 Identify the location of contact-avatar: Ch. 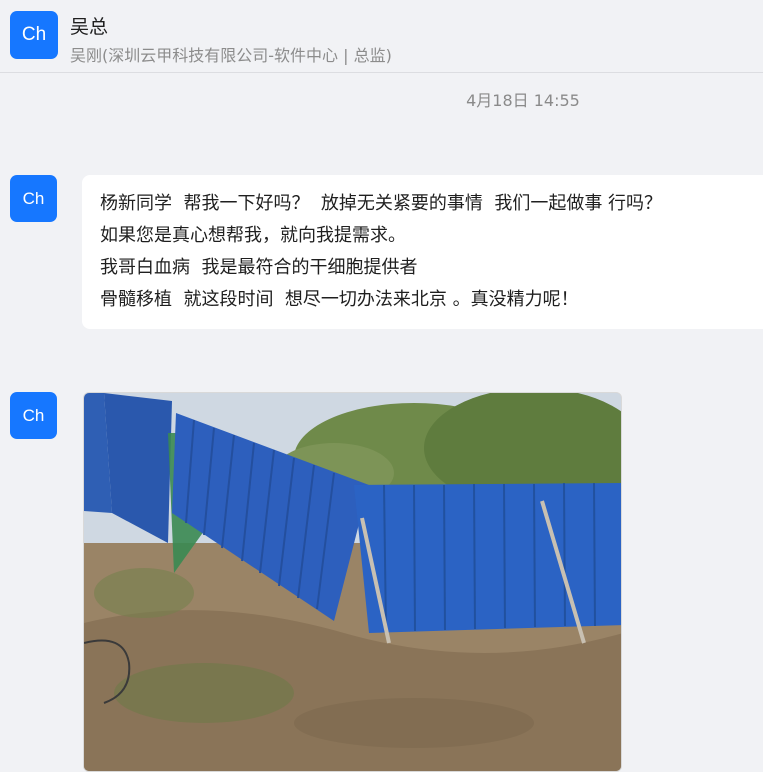
(34, 35).